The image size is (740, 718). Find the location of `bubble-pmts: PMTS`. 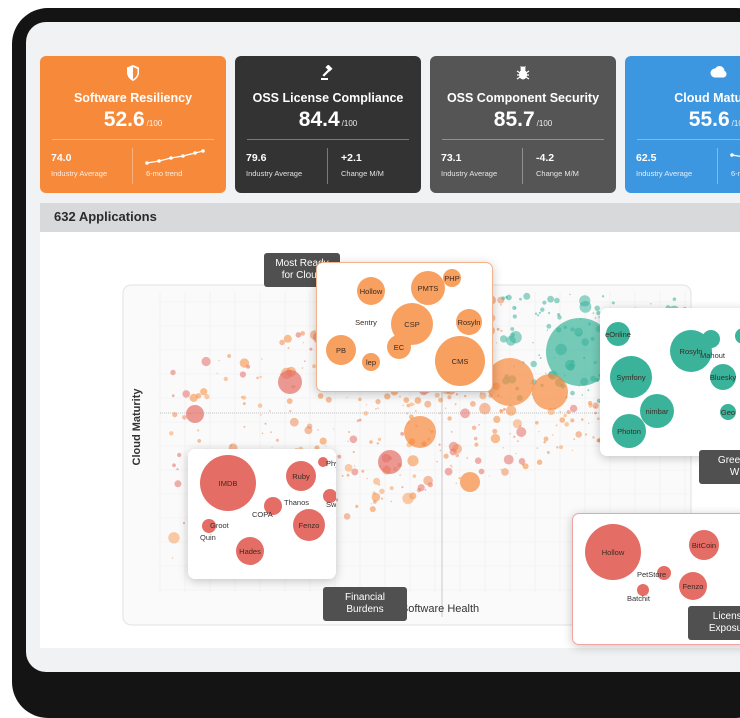

bubble-pmts: PMTS is located at coordinates (428, 288).